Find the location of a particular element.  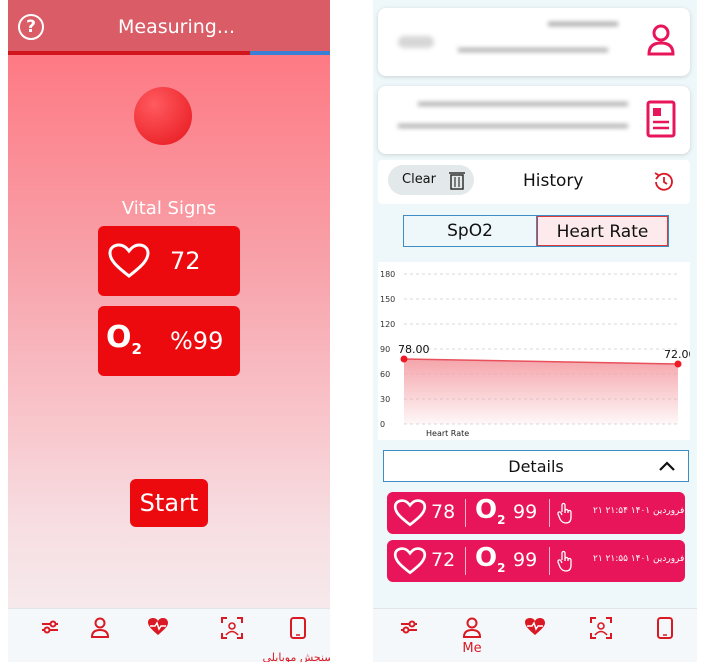

measure-progress-bar is located at coordinates (169, 53).